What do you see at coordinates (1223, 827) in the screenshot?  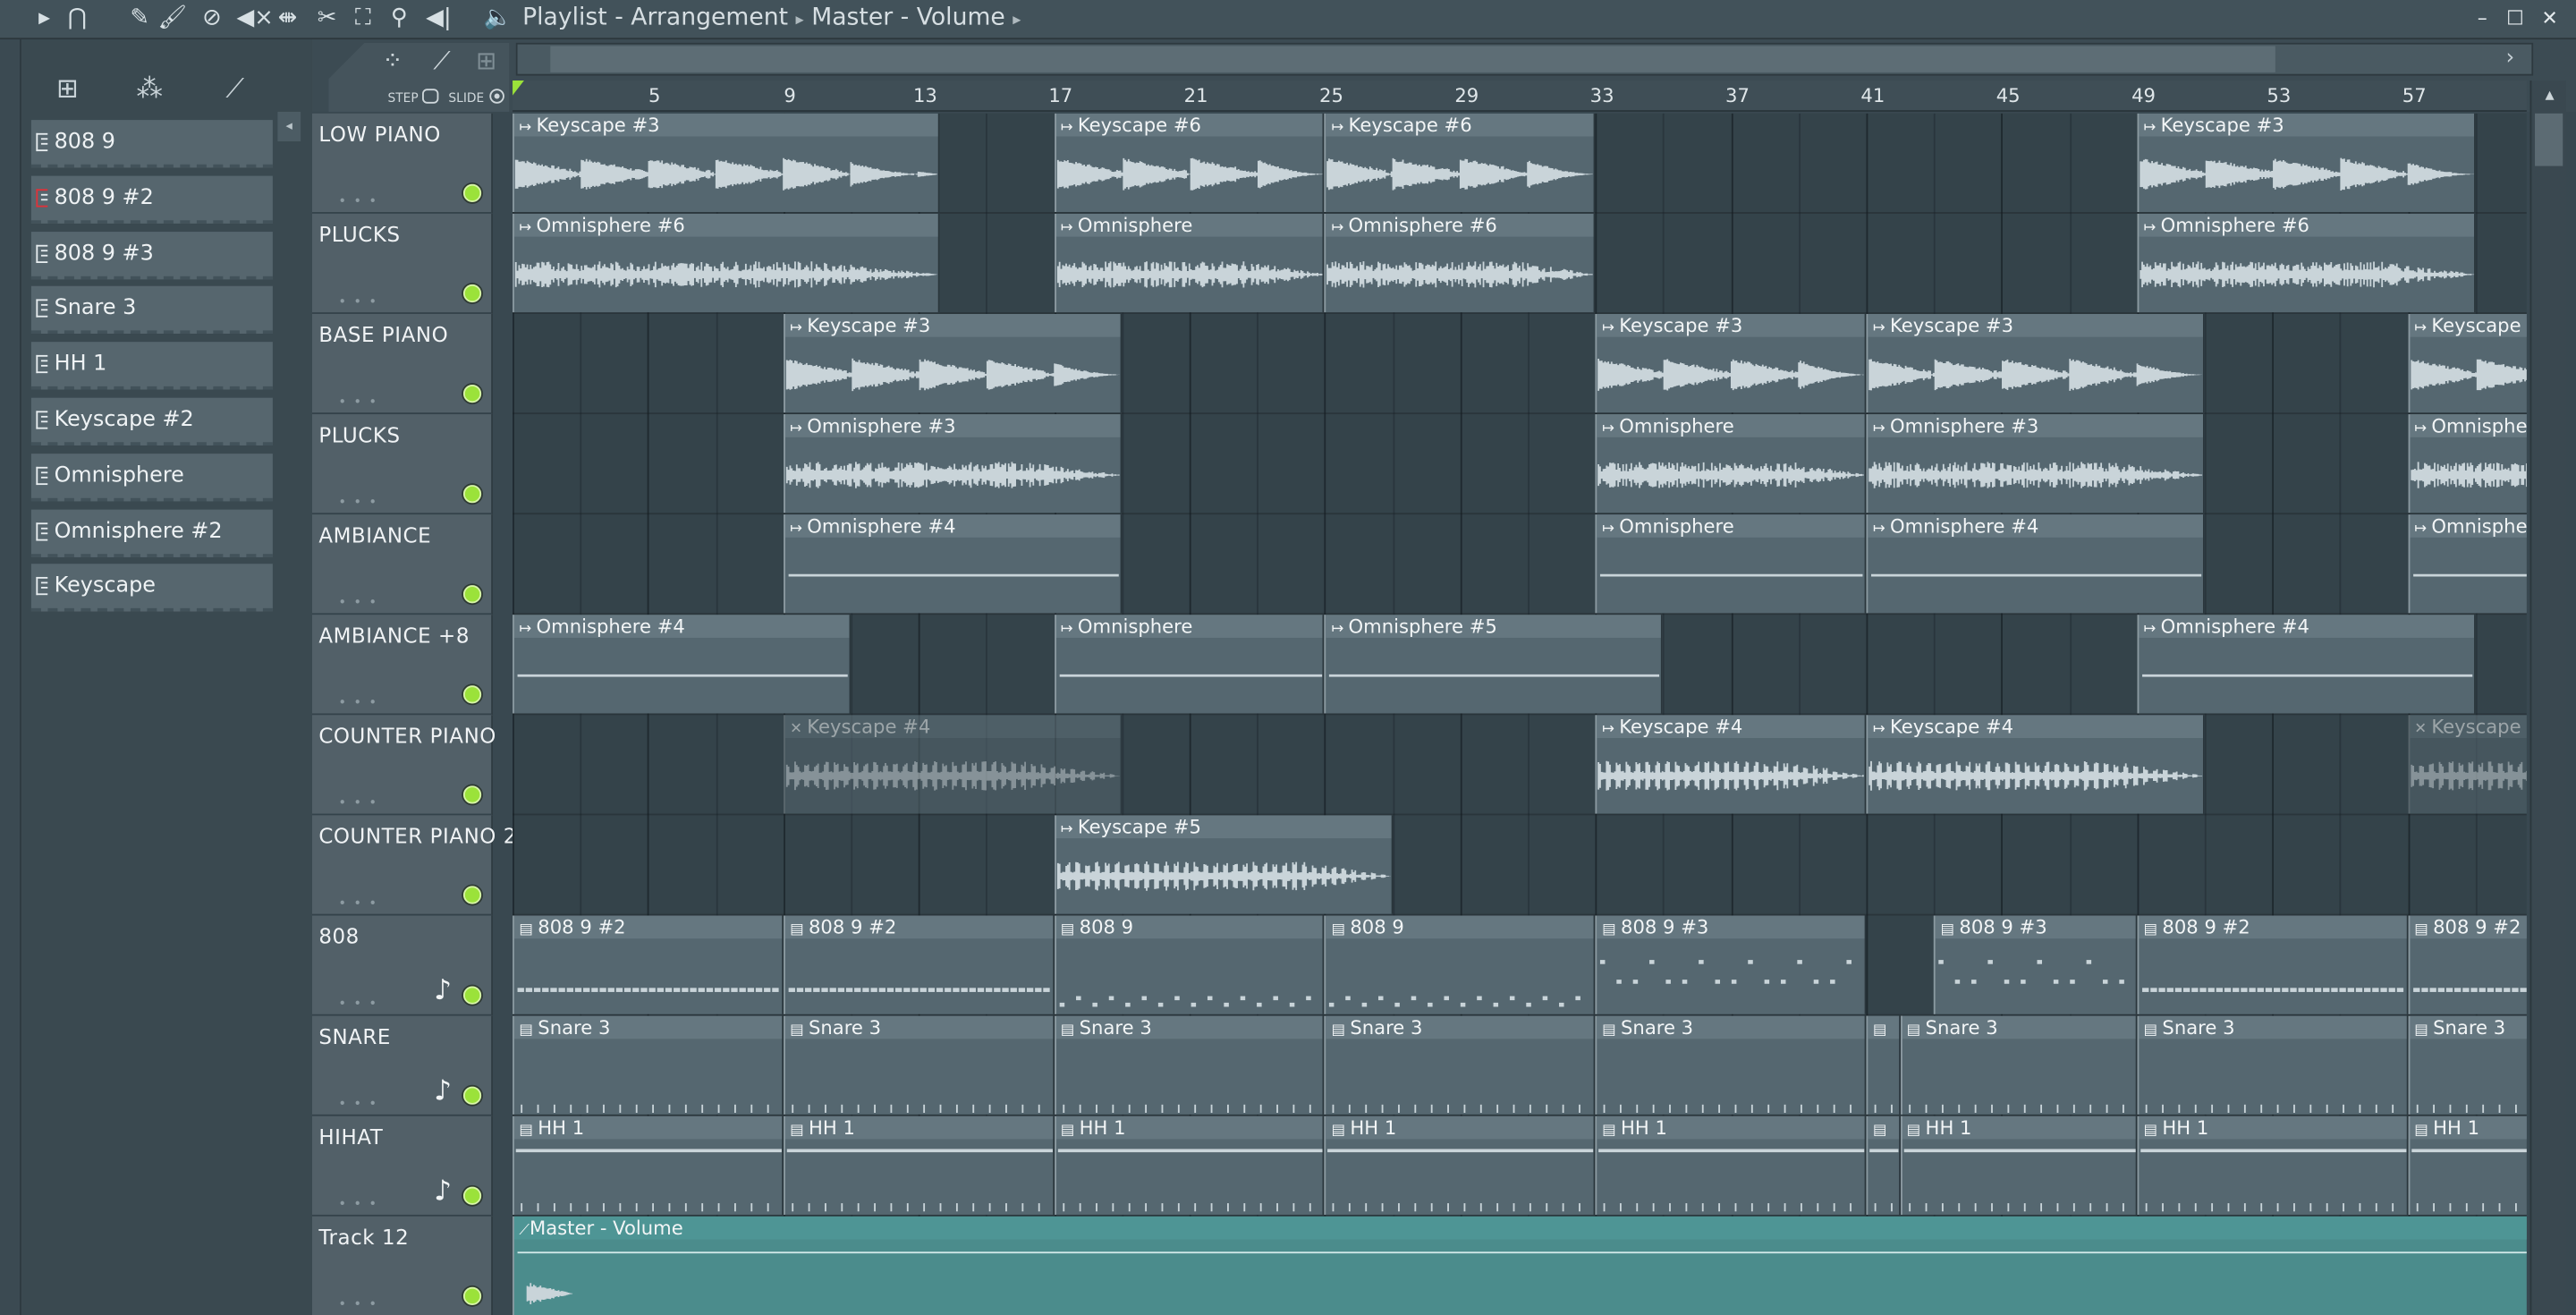 I see `clip-header: ↦ Keyscape #5` at bounding box center [1223, 827].